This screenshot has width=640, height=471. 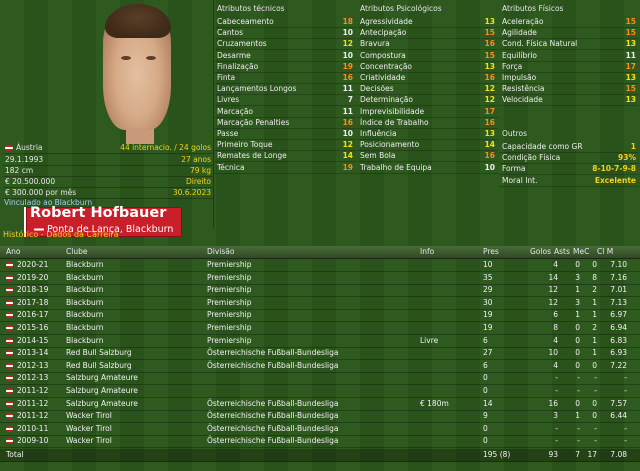 What do you see at coordinates (347, 89) in the screenshot?
I see `attr-value: 11` at bounding box center [347, 89].